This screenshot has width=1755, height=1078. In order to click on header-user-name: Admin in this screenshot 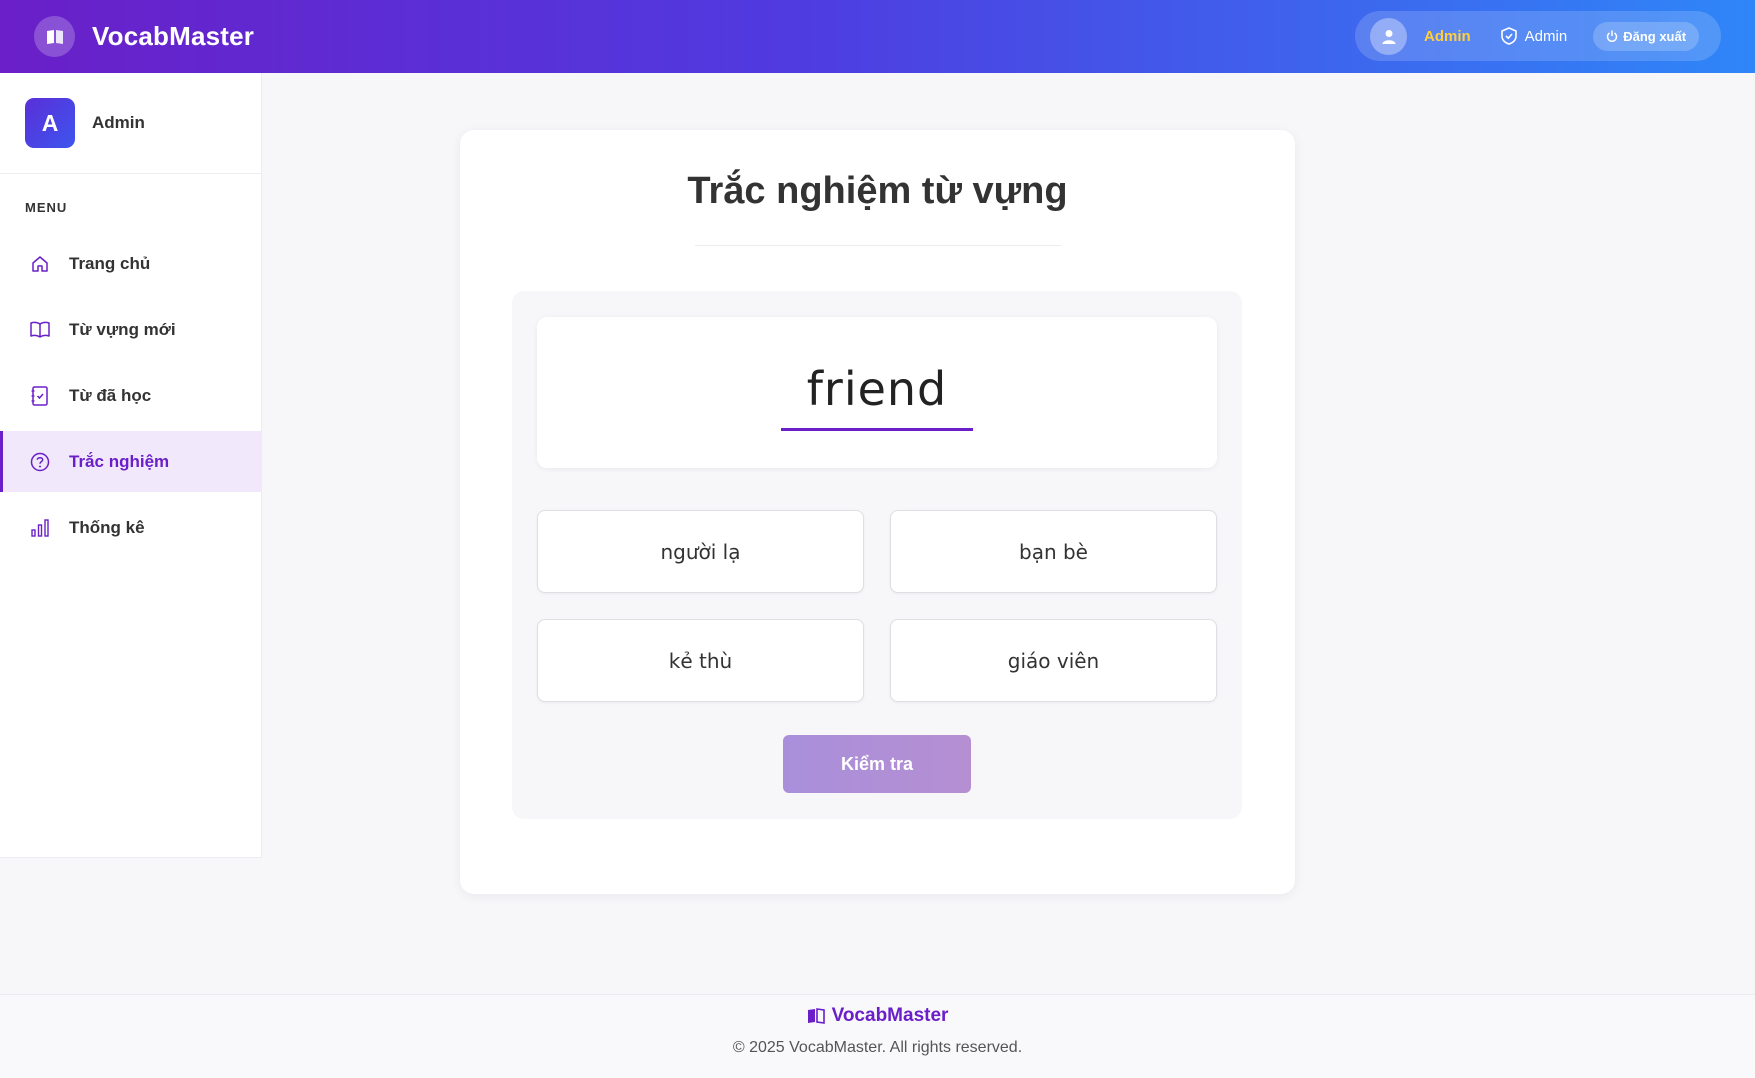, I will do `click(1447, 36)`.